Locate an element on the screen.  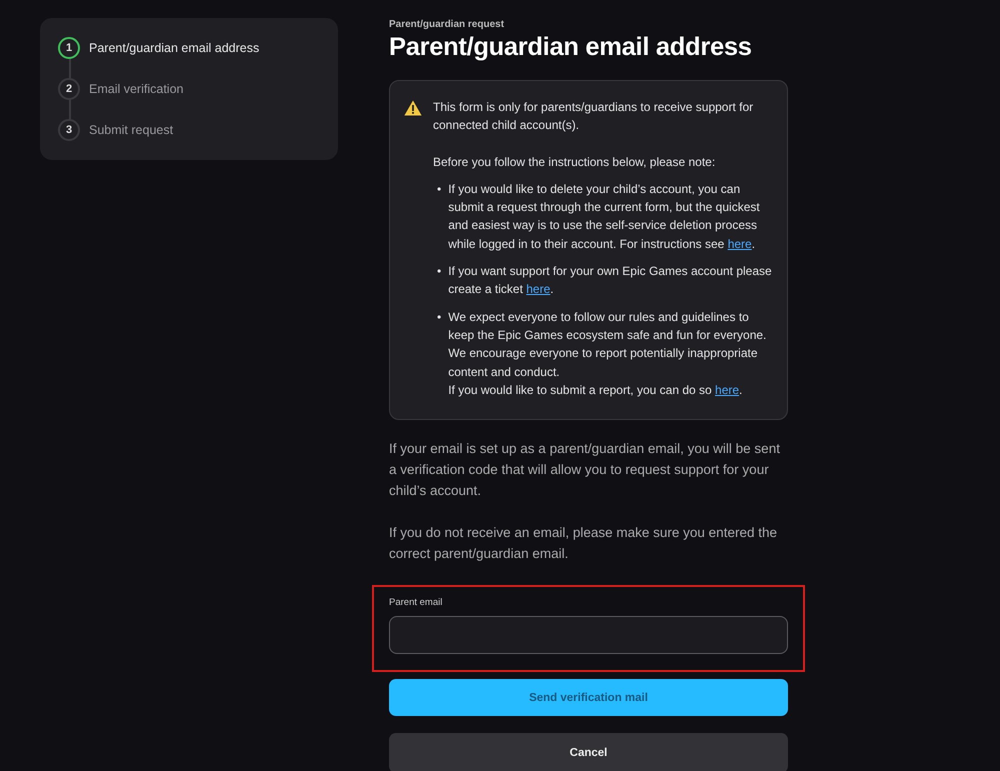
notice-bullet-text: If you would like to delete your child’s account, you can submit a request through the current form, but the quickest and easiest way is to use the self-service deletion process while logged in to their account. For instructions see here. is located at coordinates (604, 216).